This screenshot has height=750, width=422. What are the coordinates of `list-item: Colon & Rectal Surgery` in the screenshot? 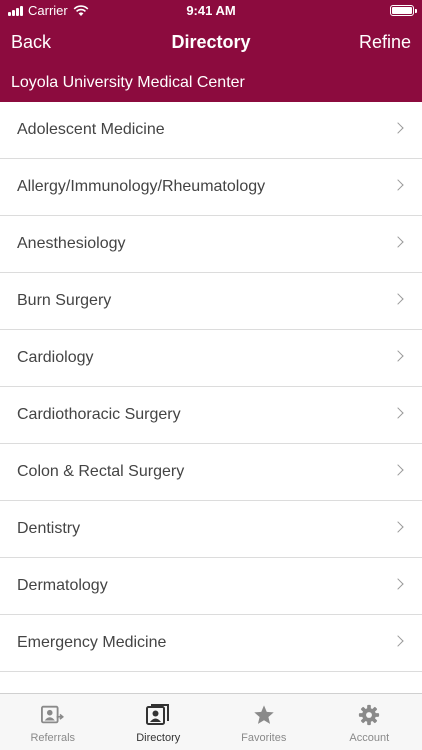 It's located at (211, 472).